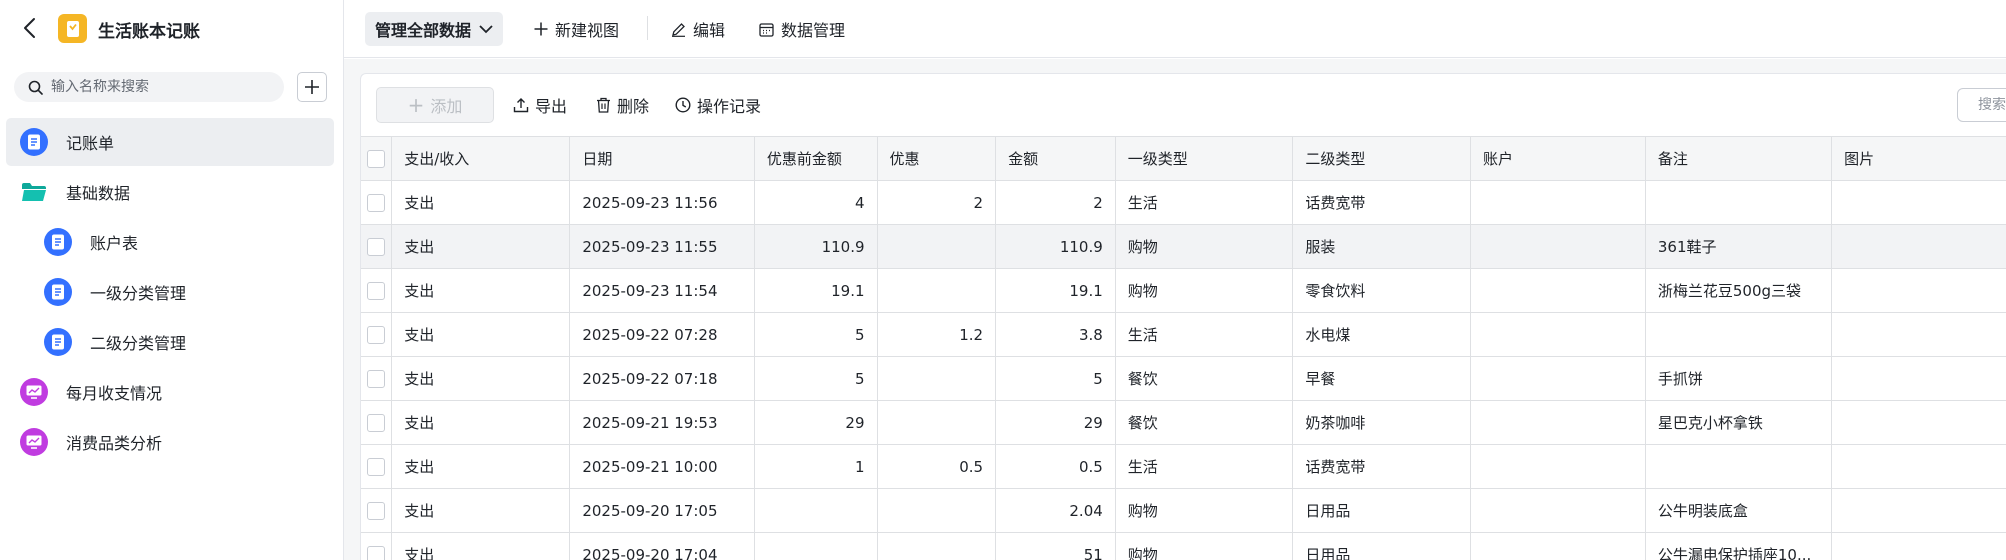 The image size is (2006, 560). Describe the element at coordinates (662, 510) in the screenshot. I see `table-cell: 2025-09-20 17:05` at that location.